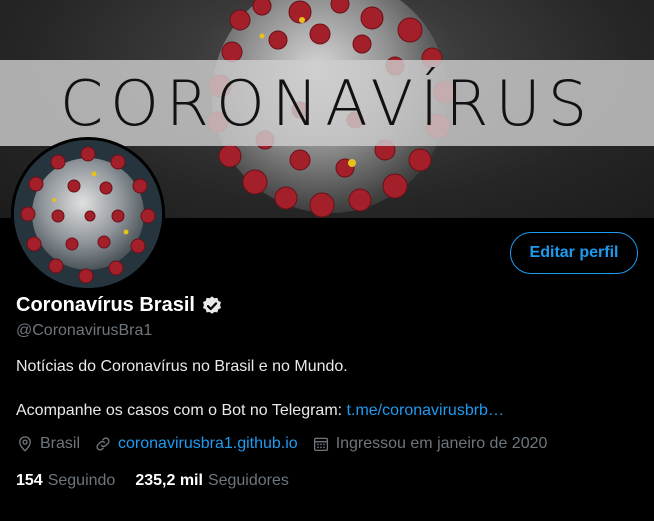  I want to click on following-count: 154, so click(29, 480).